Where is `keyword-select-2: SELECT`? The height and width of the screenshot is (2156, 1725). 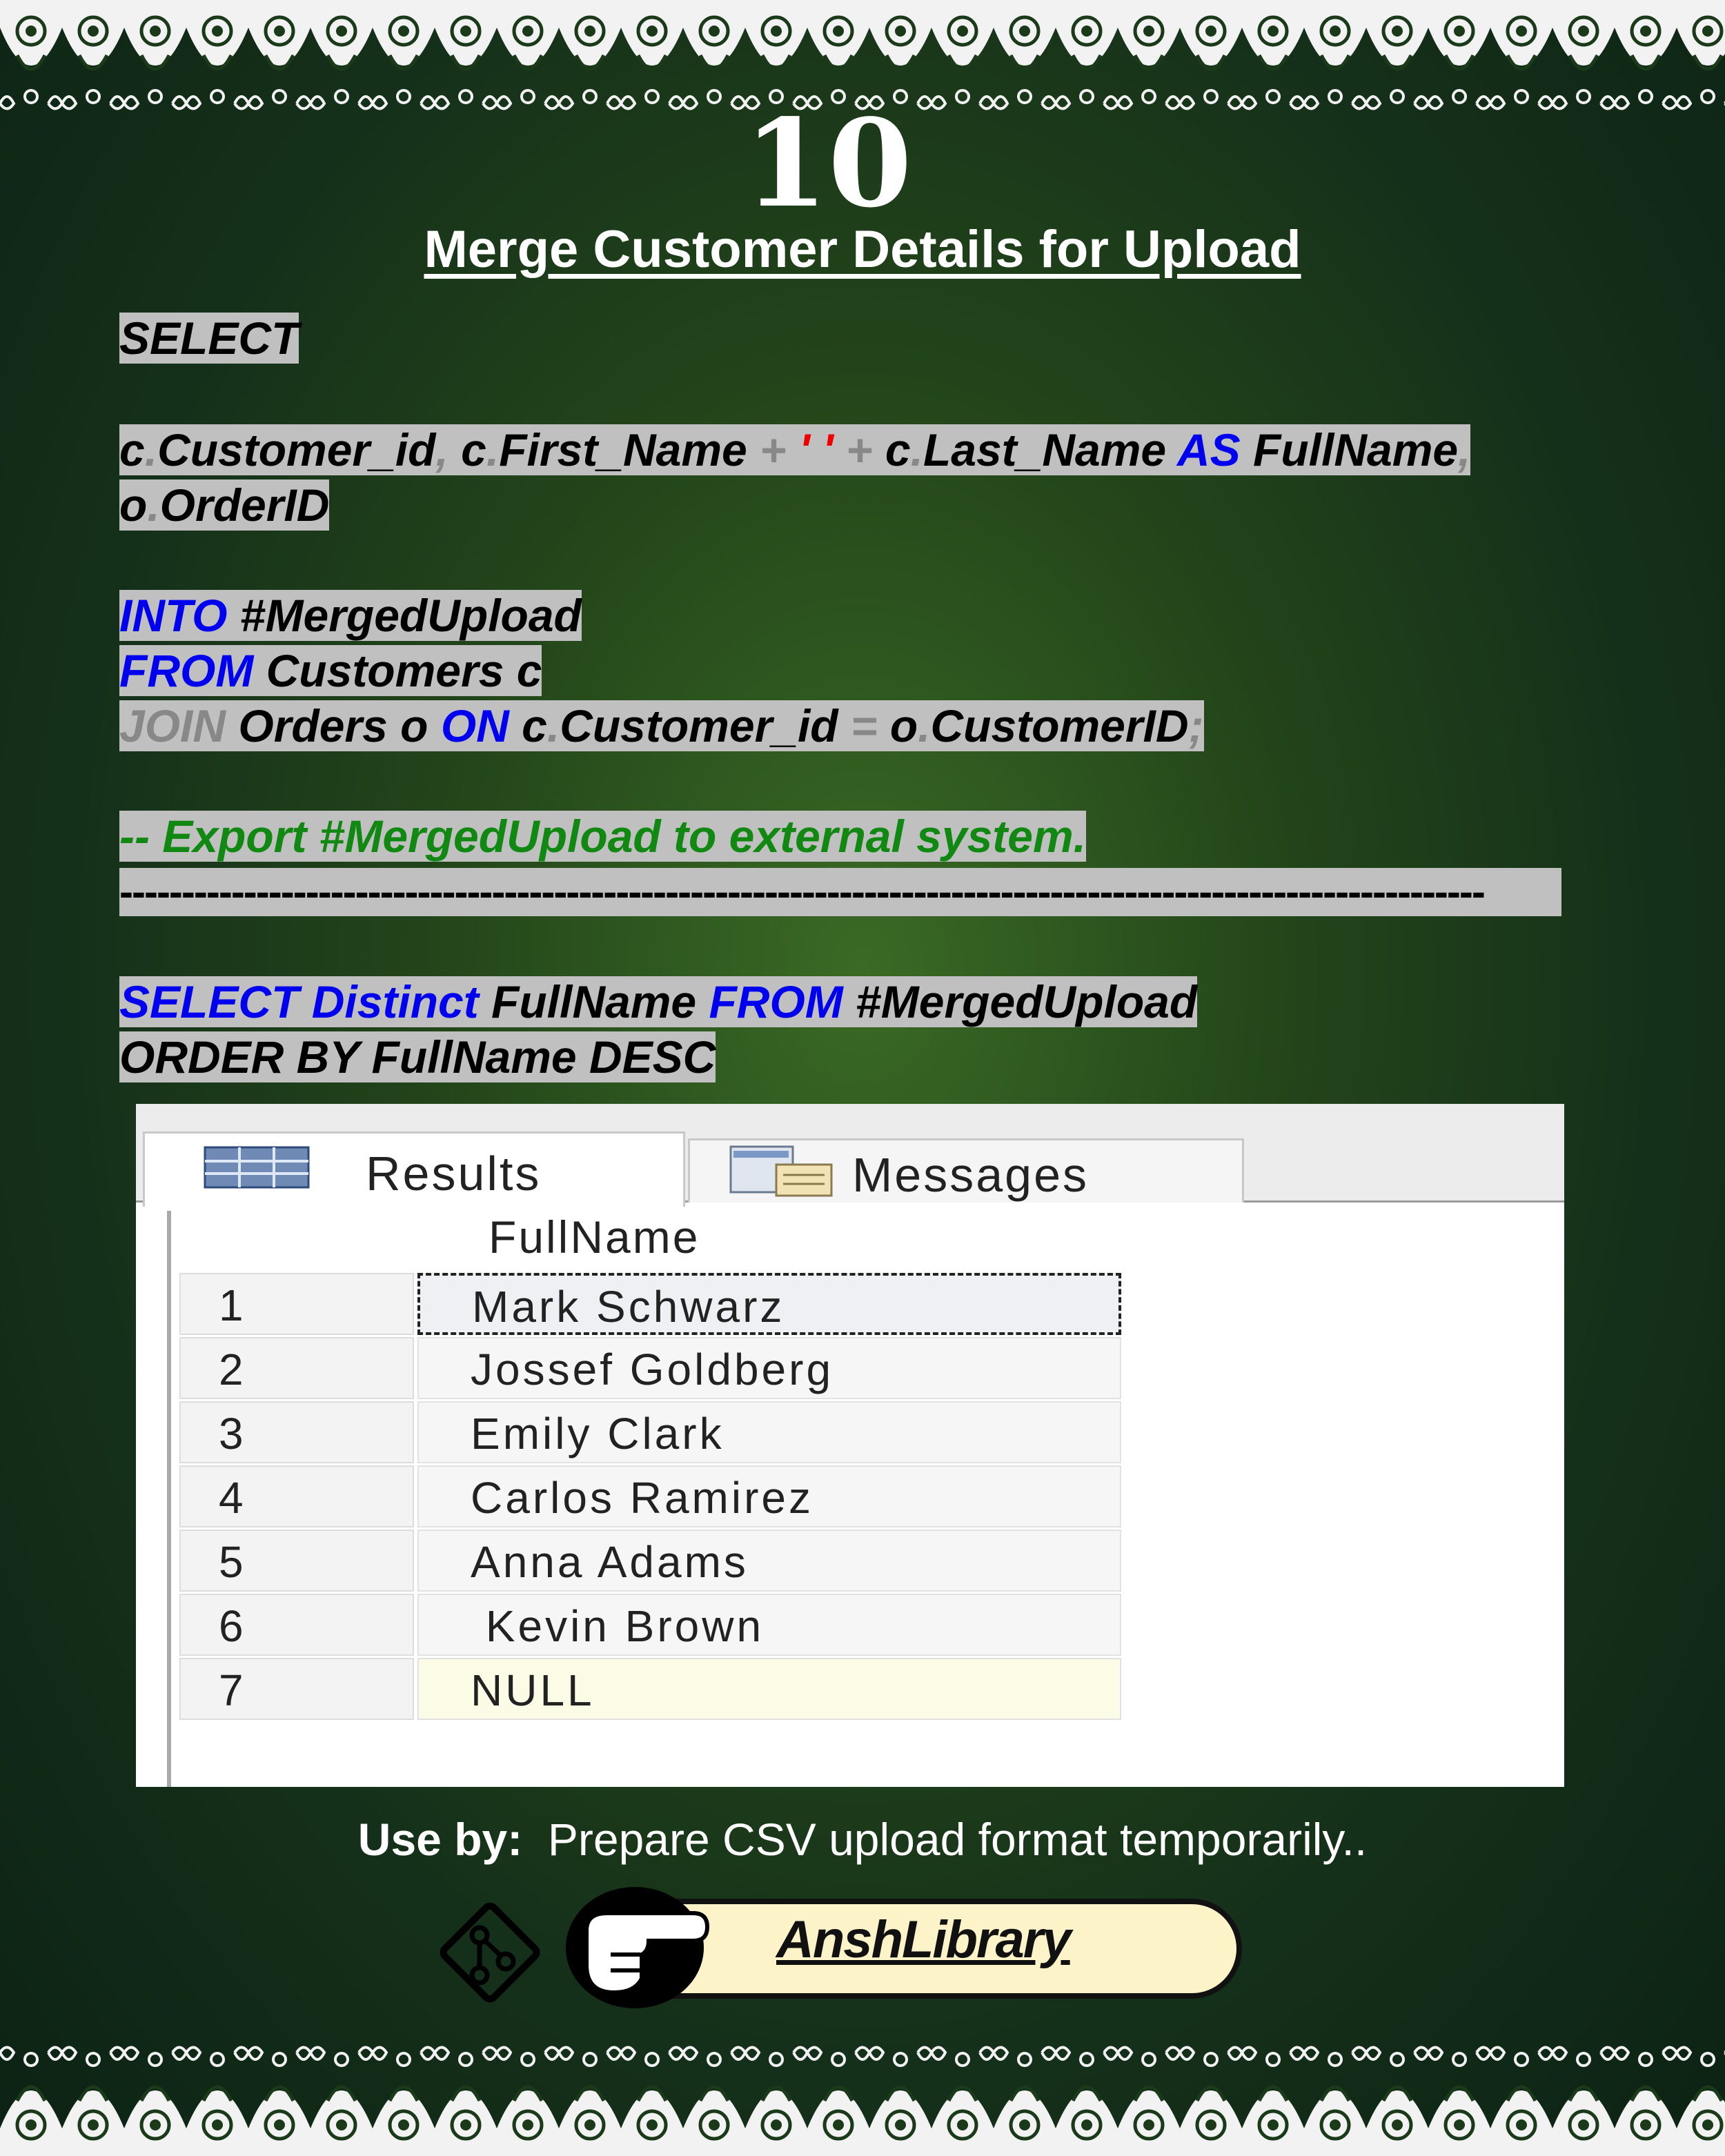 keyword-select-2: SELECT is located at coordinates (209, 1002).